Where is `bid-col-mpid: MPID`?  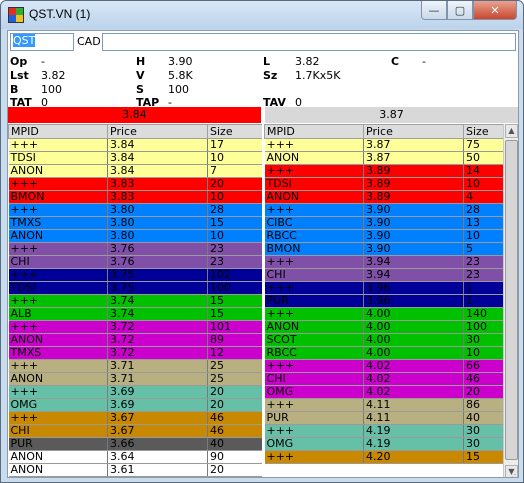
bid-col-mpid: MPID is located at coordinates (58, 131).